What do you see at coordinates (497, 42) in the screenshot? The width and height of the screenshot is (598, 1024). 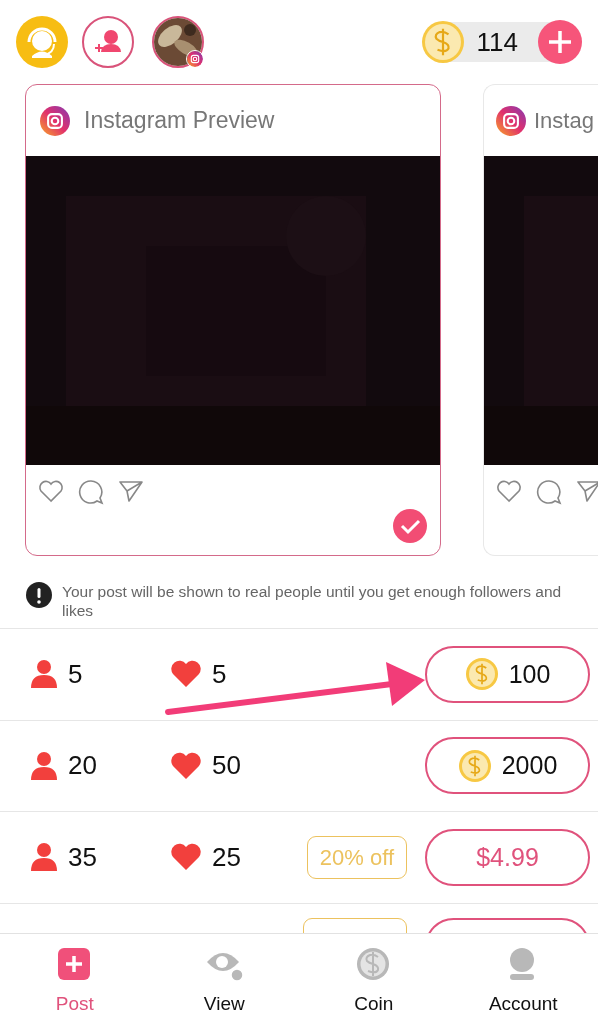 I see `coin-balance: 114` at bounding box center [497, 42].